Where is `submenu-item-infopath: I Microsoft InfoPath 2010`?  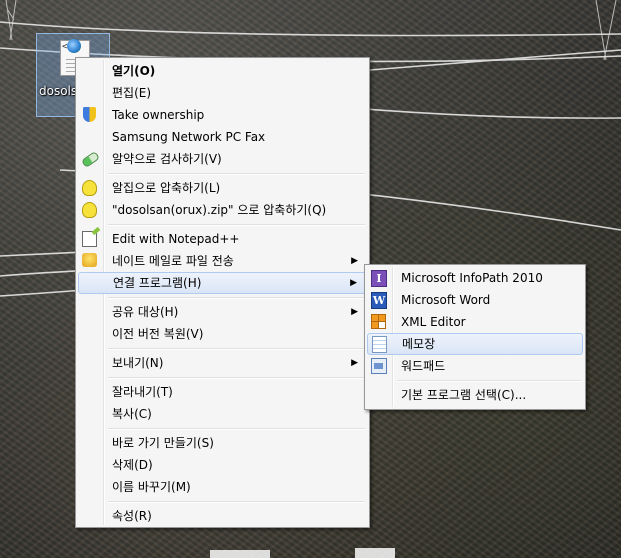
submenu-item-infopath: I Microsoft InfoPath 2010 is located at coordinates (475, 278).